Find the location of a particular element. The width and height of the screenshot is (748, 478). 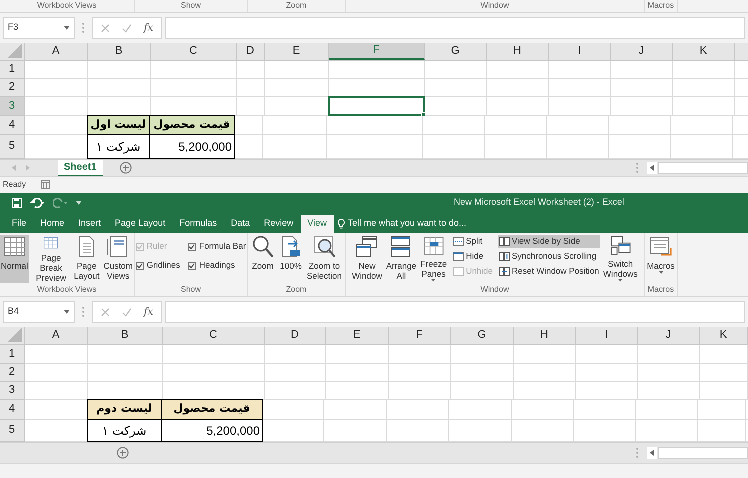

ribbon-tab: File is located at coordinates (19, 224).